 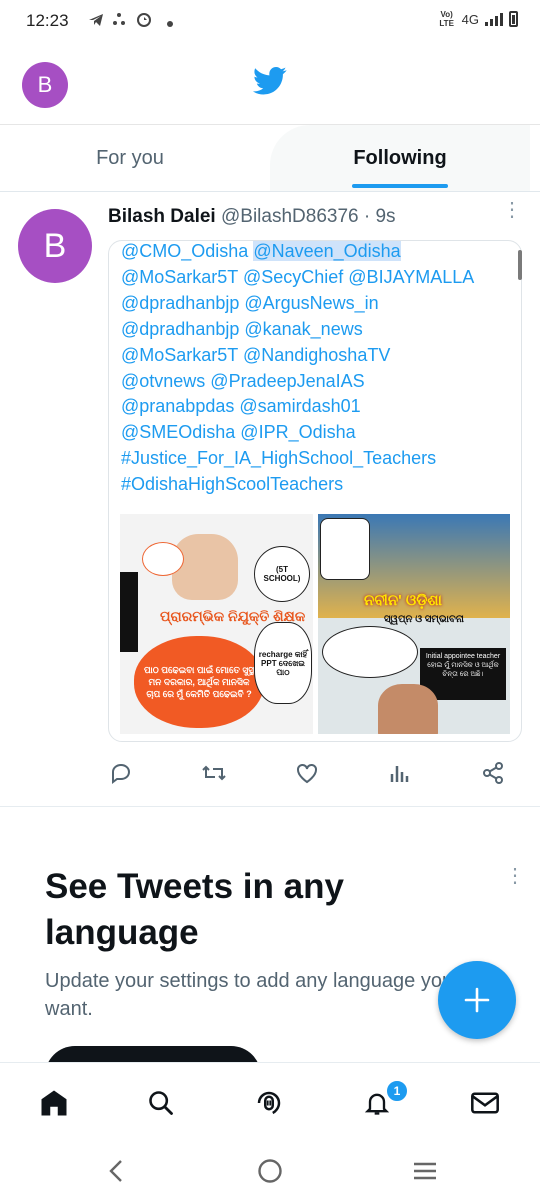 I want to click on battery-icon, so click(x=513, y=19).